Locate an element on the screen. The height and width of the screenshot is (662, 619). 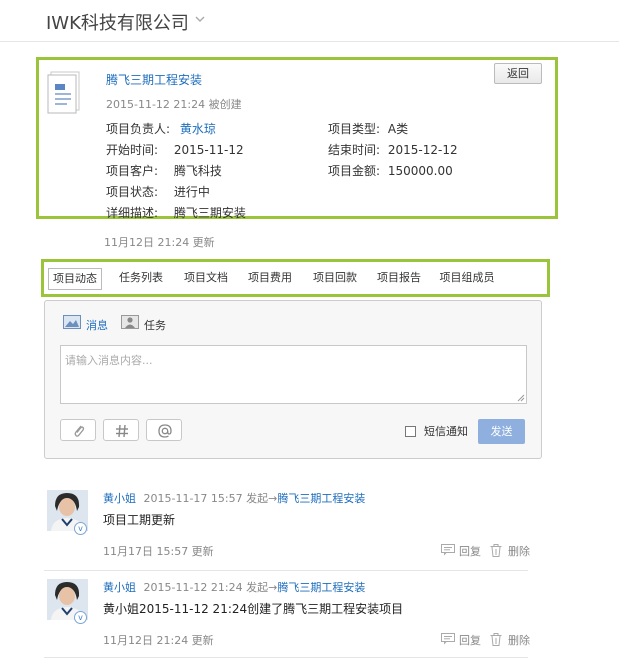
end-field: 结束时间: 2015-12-12 is located at coordinates (393, 149).